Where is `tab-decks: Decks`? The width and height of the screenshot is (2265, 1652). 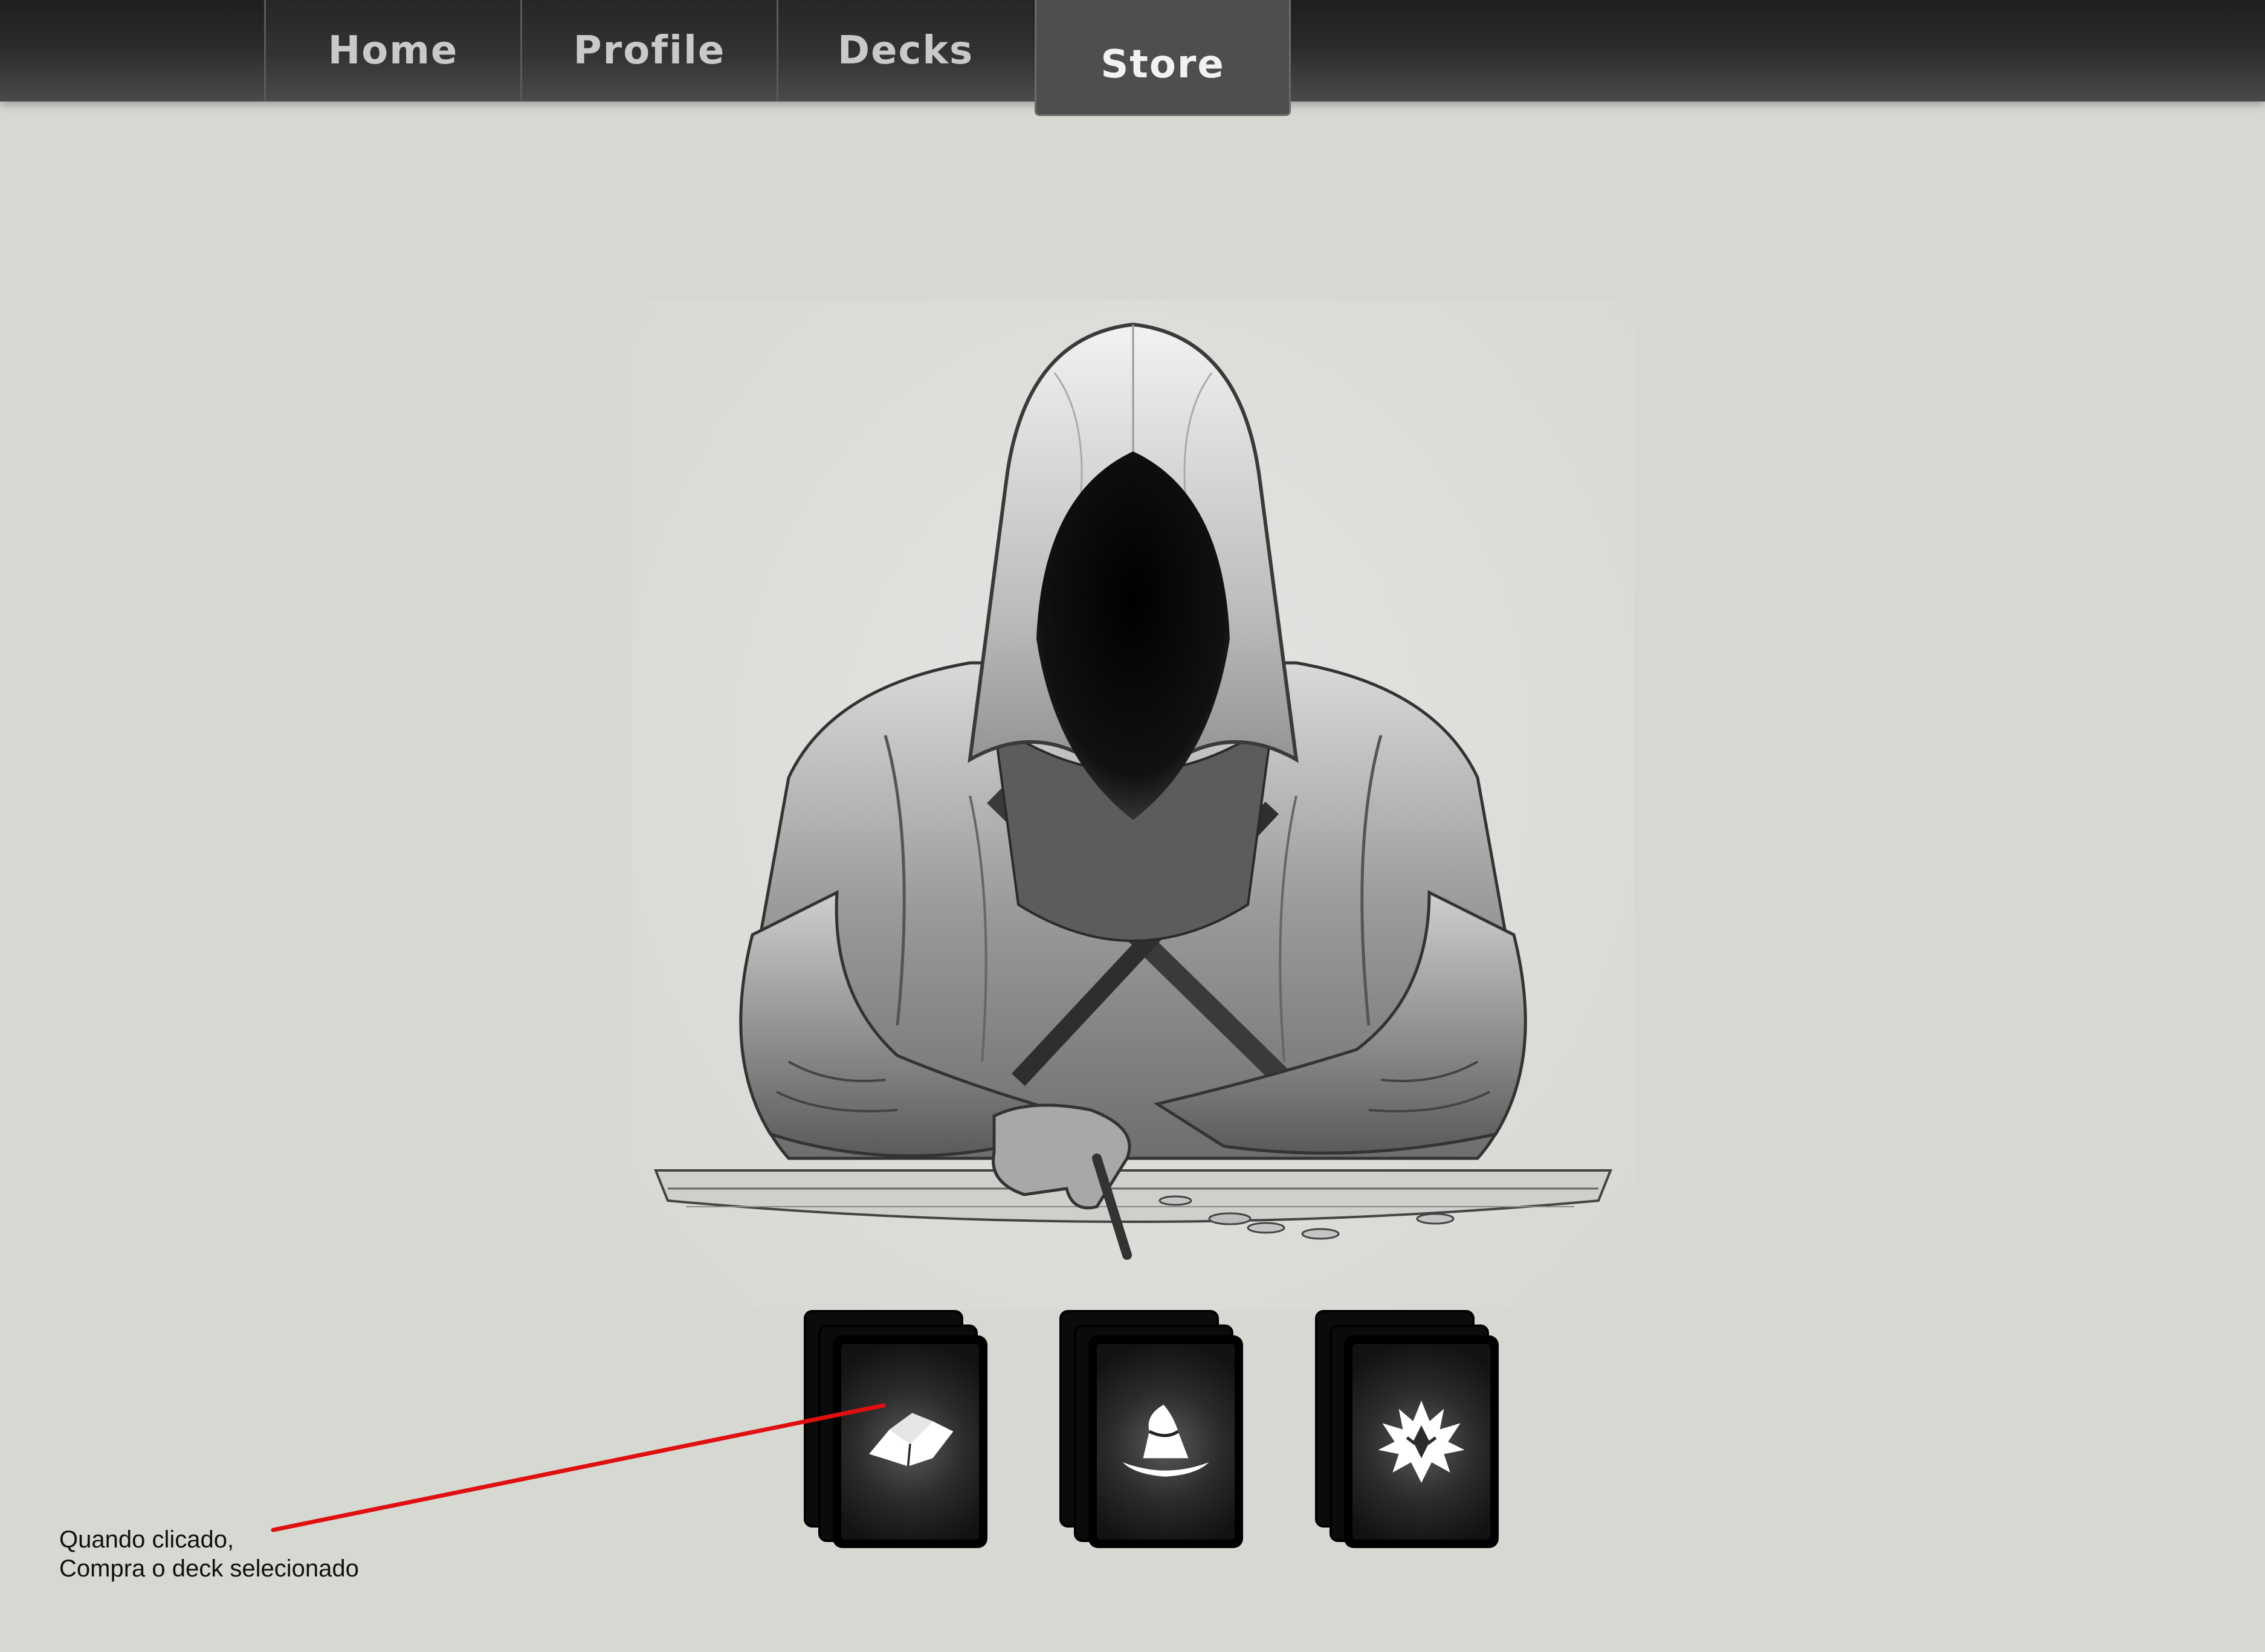
tab-decks: Decks is located at coordinates (905, 51).